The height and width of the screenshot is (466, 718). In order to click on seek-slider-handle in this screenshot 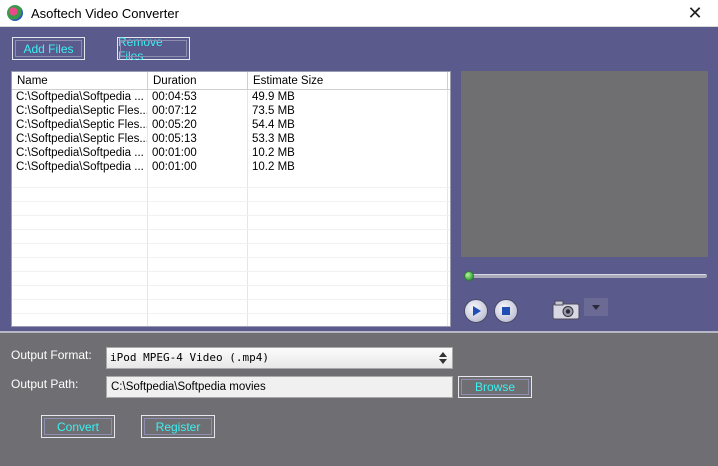, I will do `click(469, 276)`.